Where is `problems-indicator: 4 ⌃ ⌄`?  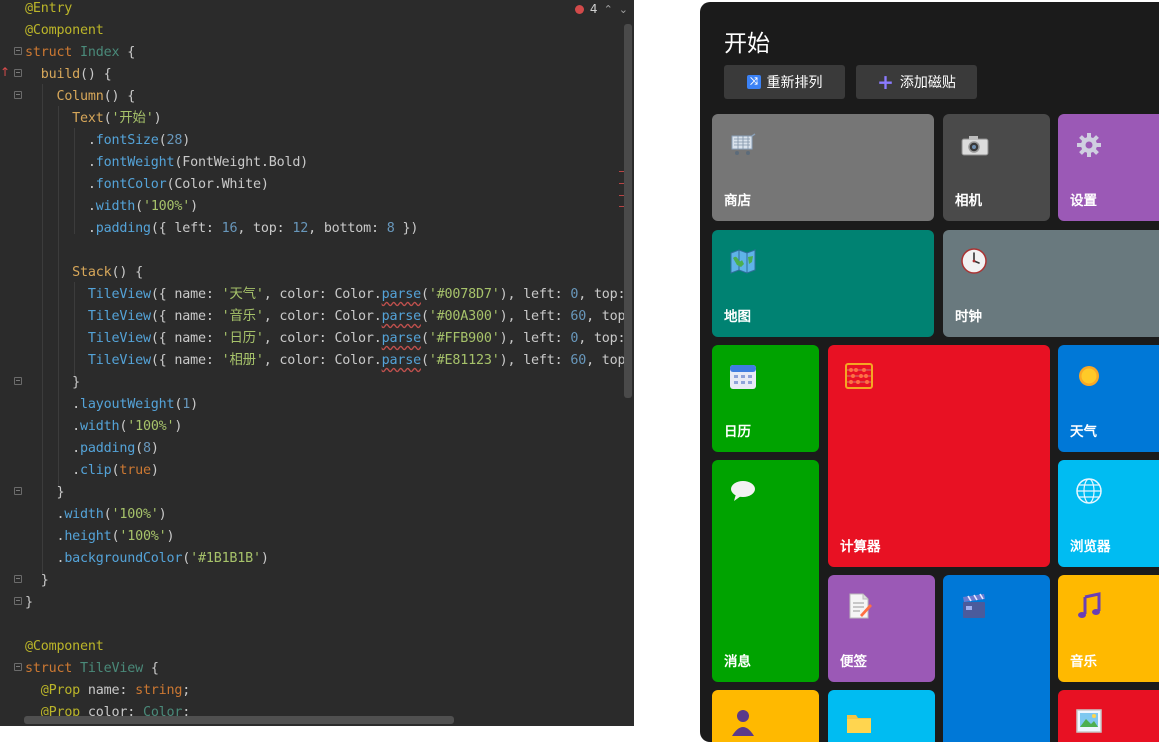 problems-indicator: 4 ⌃ ⌄ is located at coordinates (598, 9).